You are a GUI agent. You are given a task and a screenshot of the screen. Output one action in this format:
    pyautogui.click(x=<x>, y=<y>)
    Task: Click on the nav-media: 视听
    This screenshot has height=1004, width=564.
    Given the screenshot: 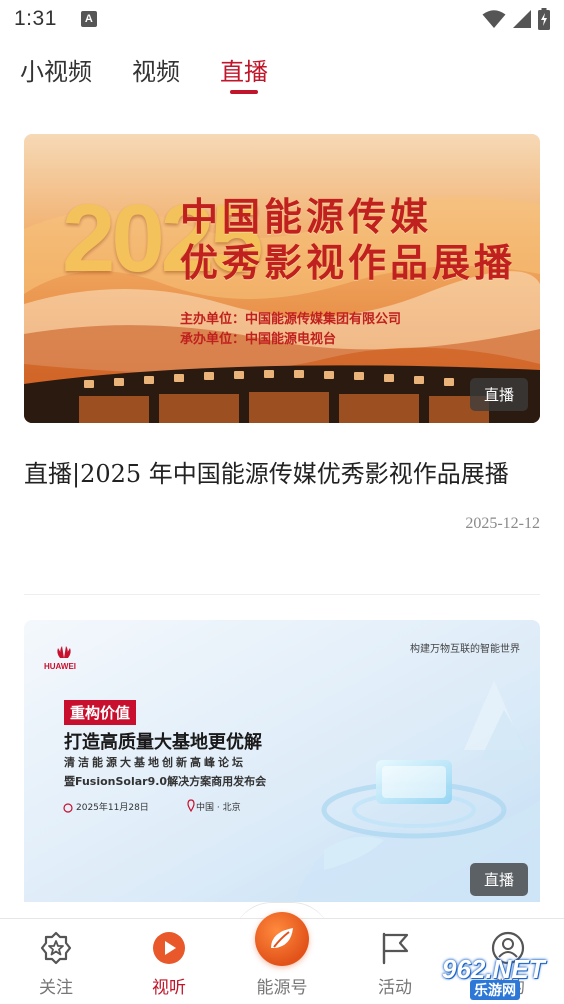 What is the action you would take?
    pyautogui.click(x=169, y=961)
    